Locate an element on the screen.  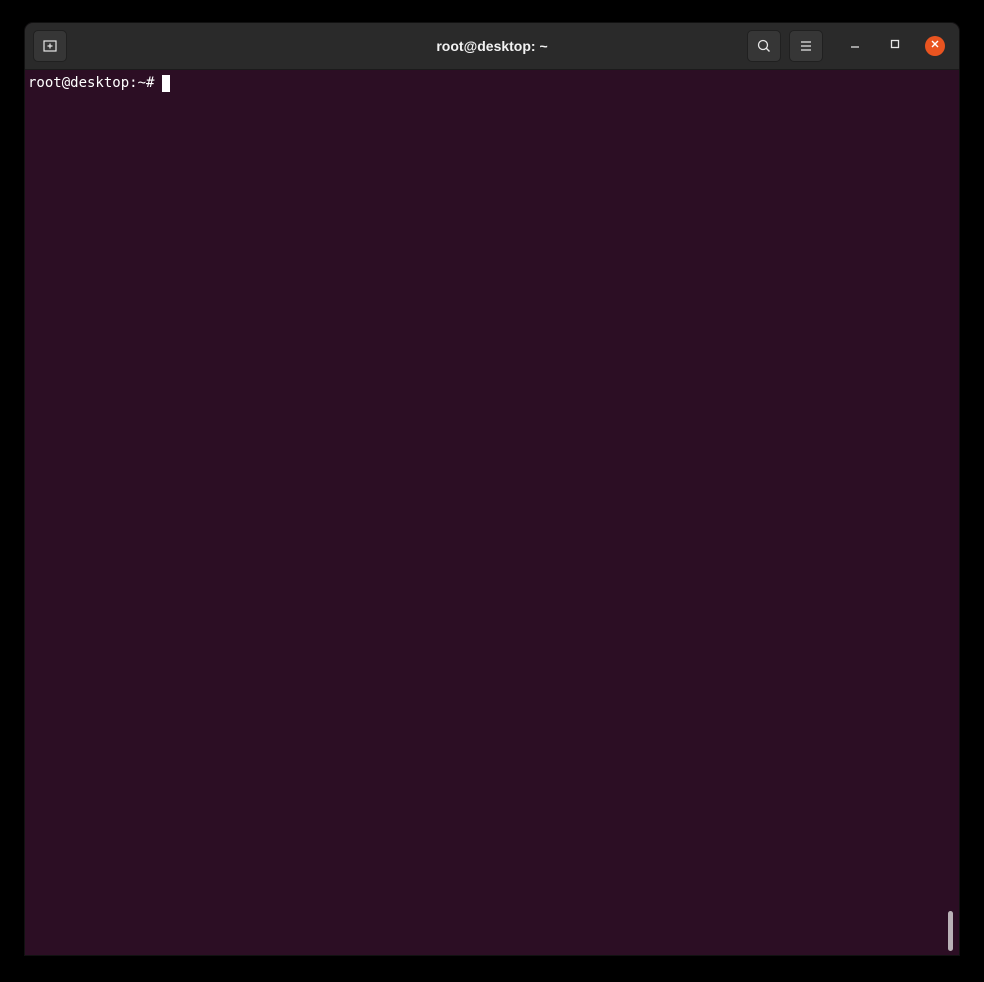
search-icon is located at coordinates (764, 46).